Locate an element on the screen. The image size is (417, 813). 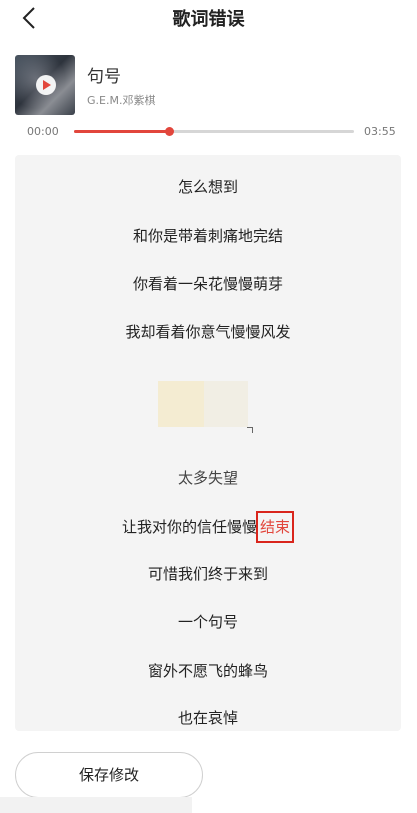
edited-word: 结束 is located at coordinates (275, 527).